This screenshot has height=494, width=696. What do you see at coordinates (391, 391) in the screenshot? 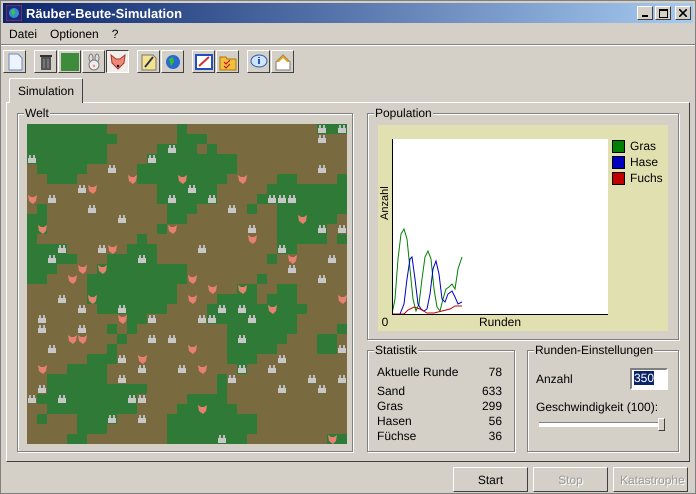
I see `stat-label: Sand` at bounding box center [391, 391].